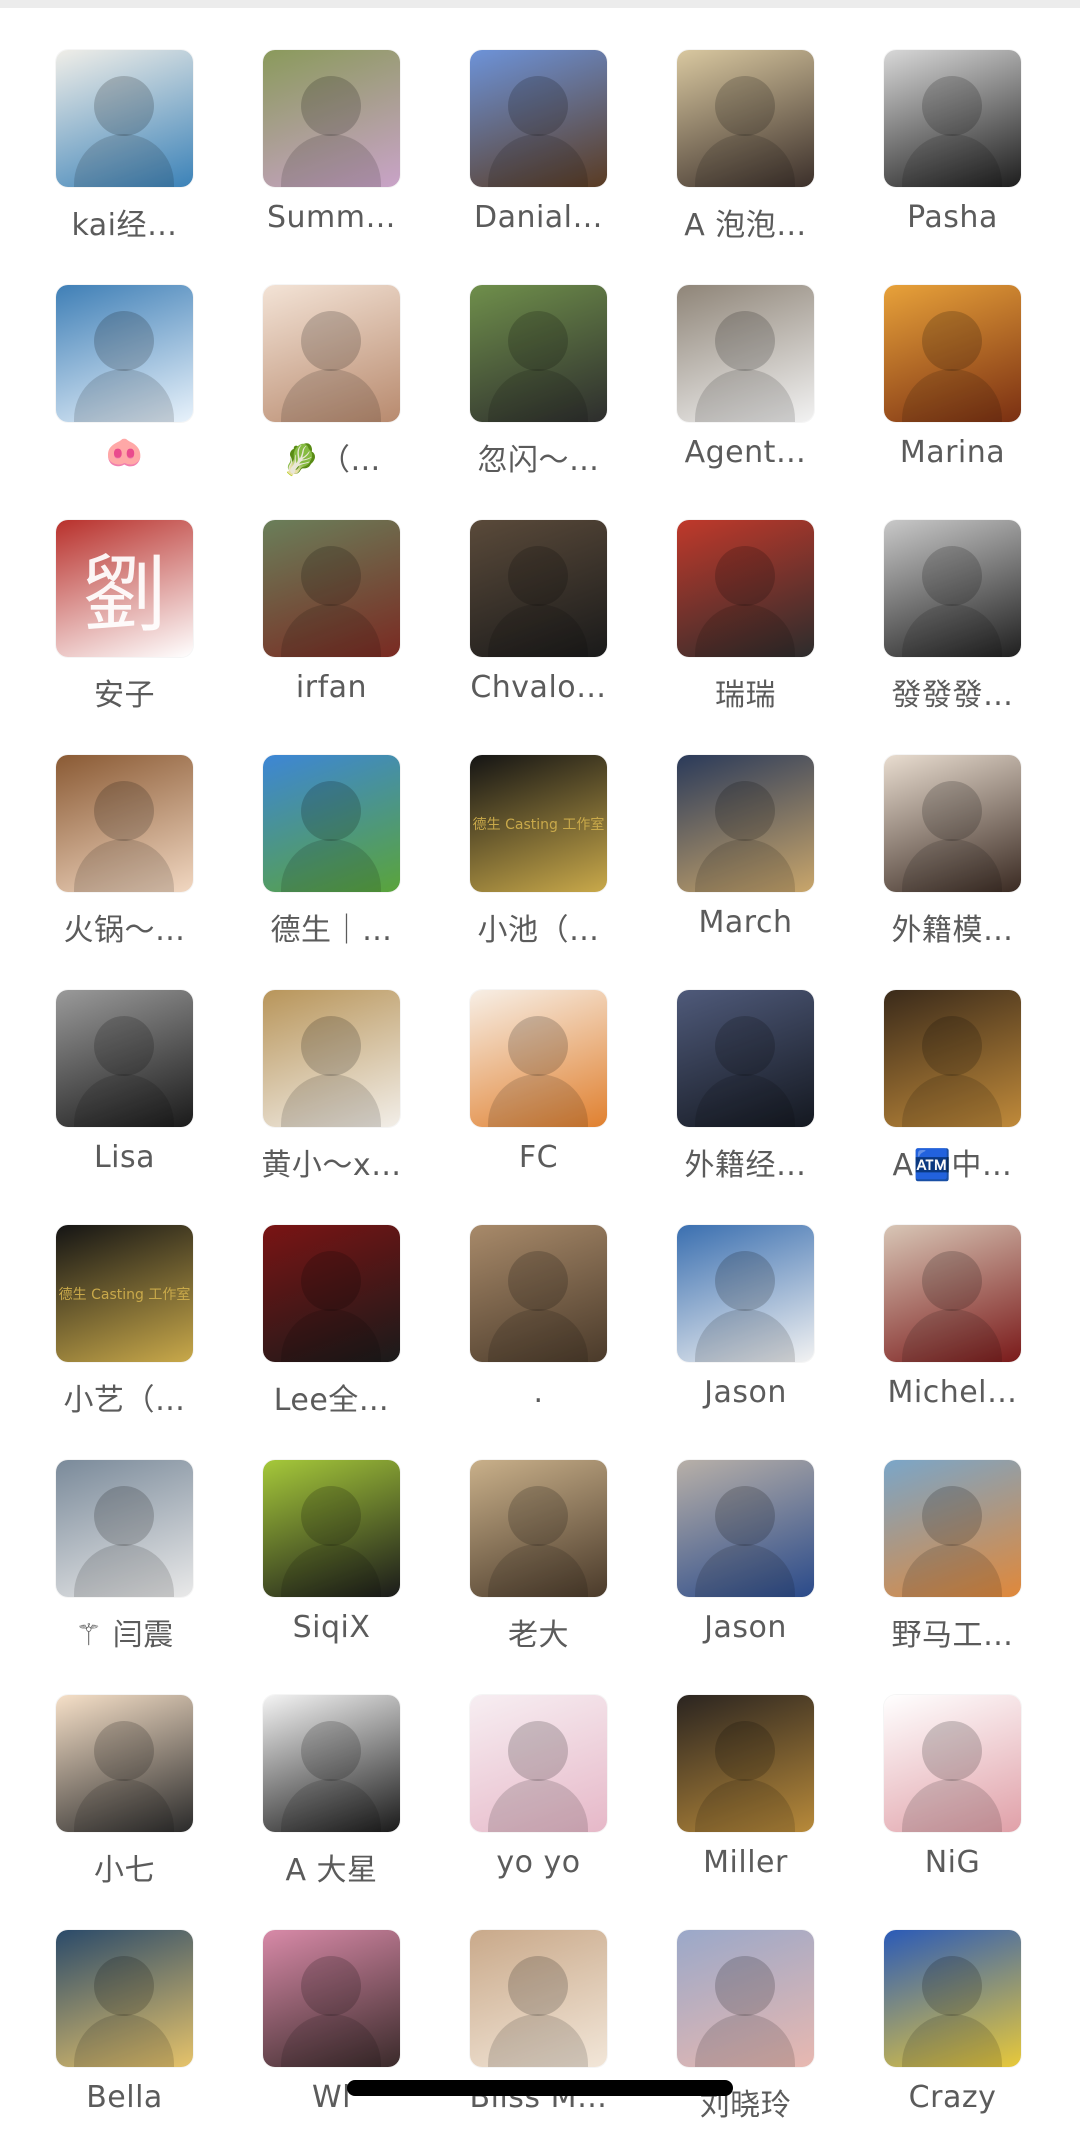 The width and height of the screenshot is (1080, 2130). I want to click on contact-item: yo yo, so click(526, 1795).